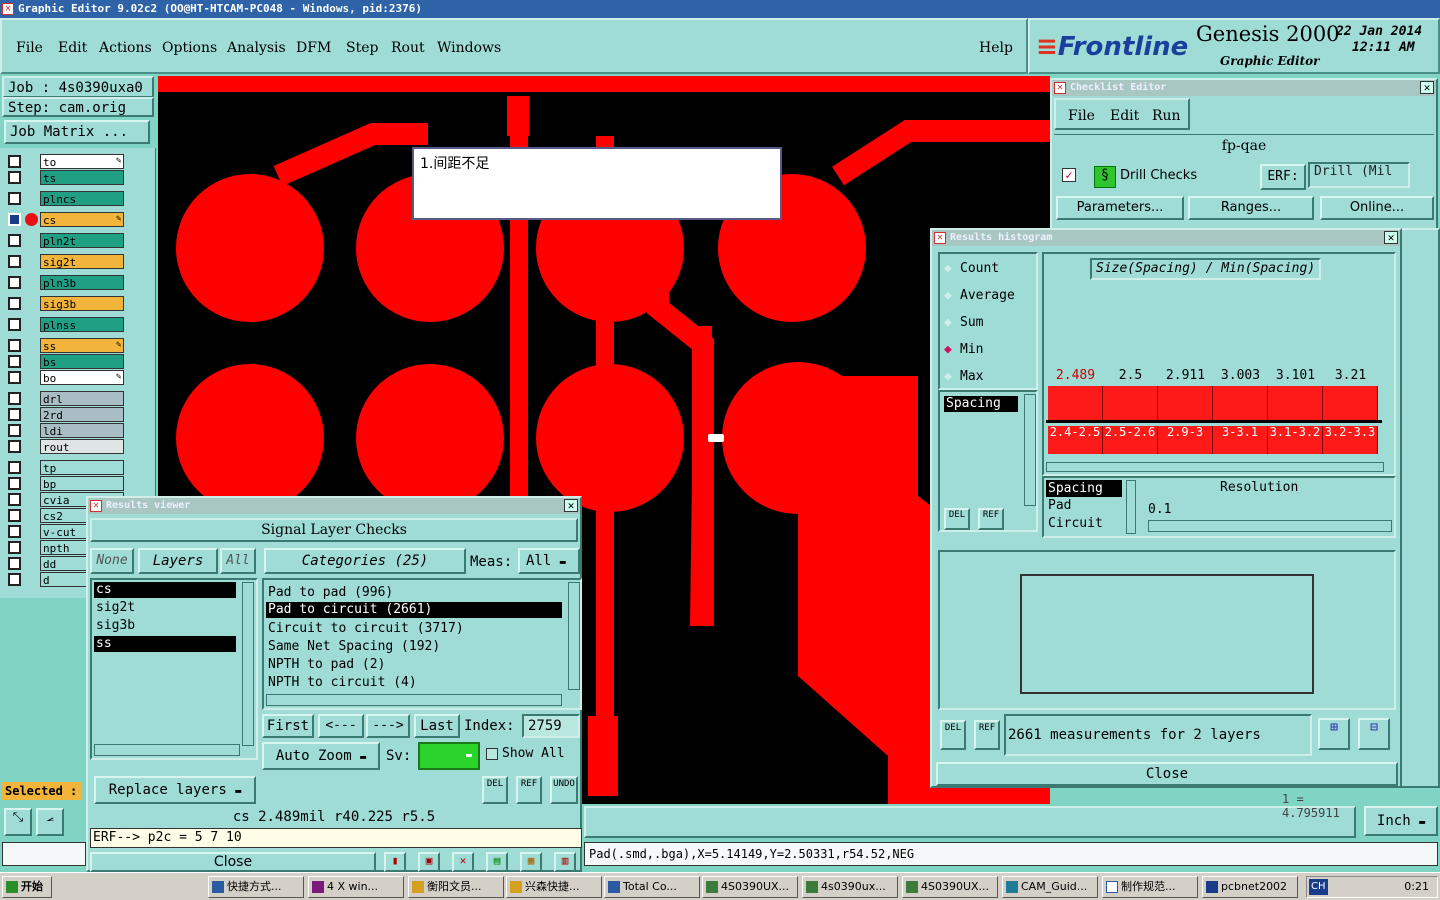  I want to click on histogram-list-scrollbar, so click(1030, 450).